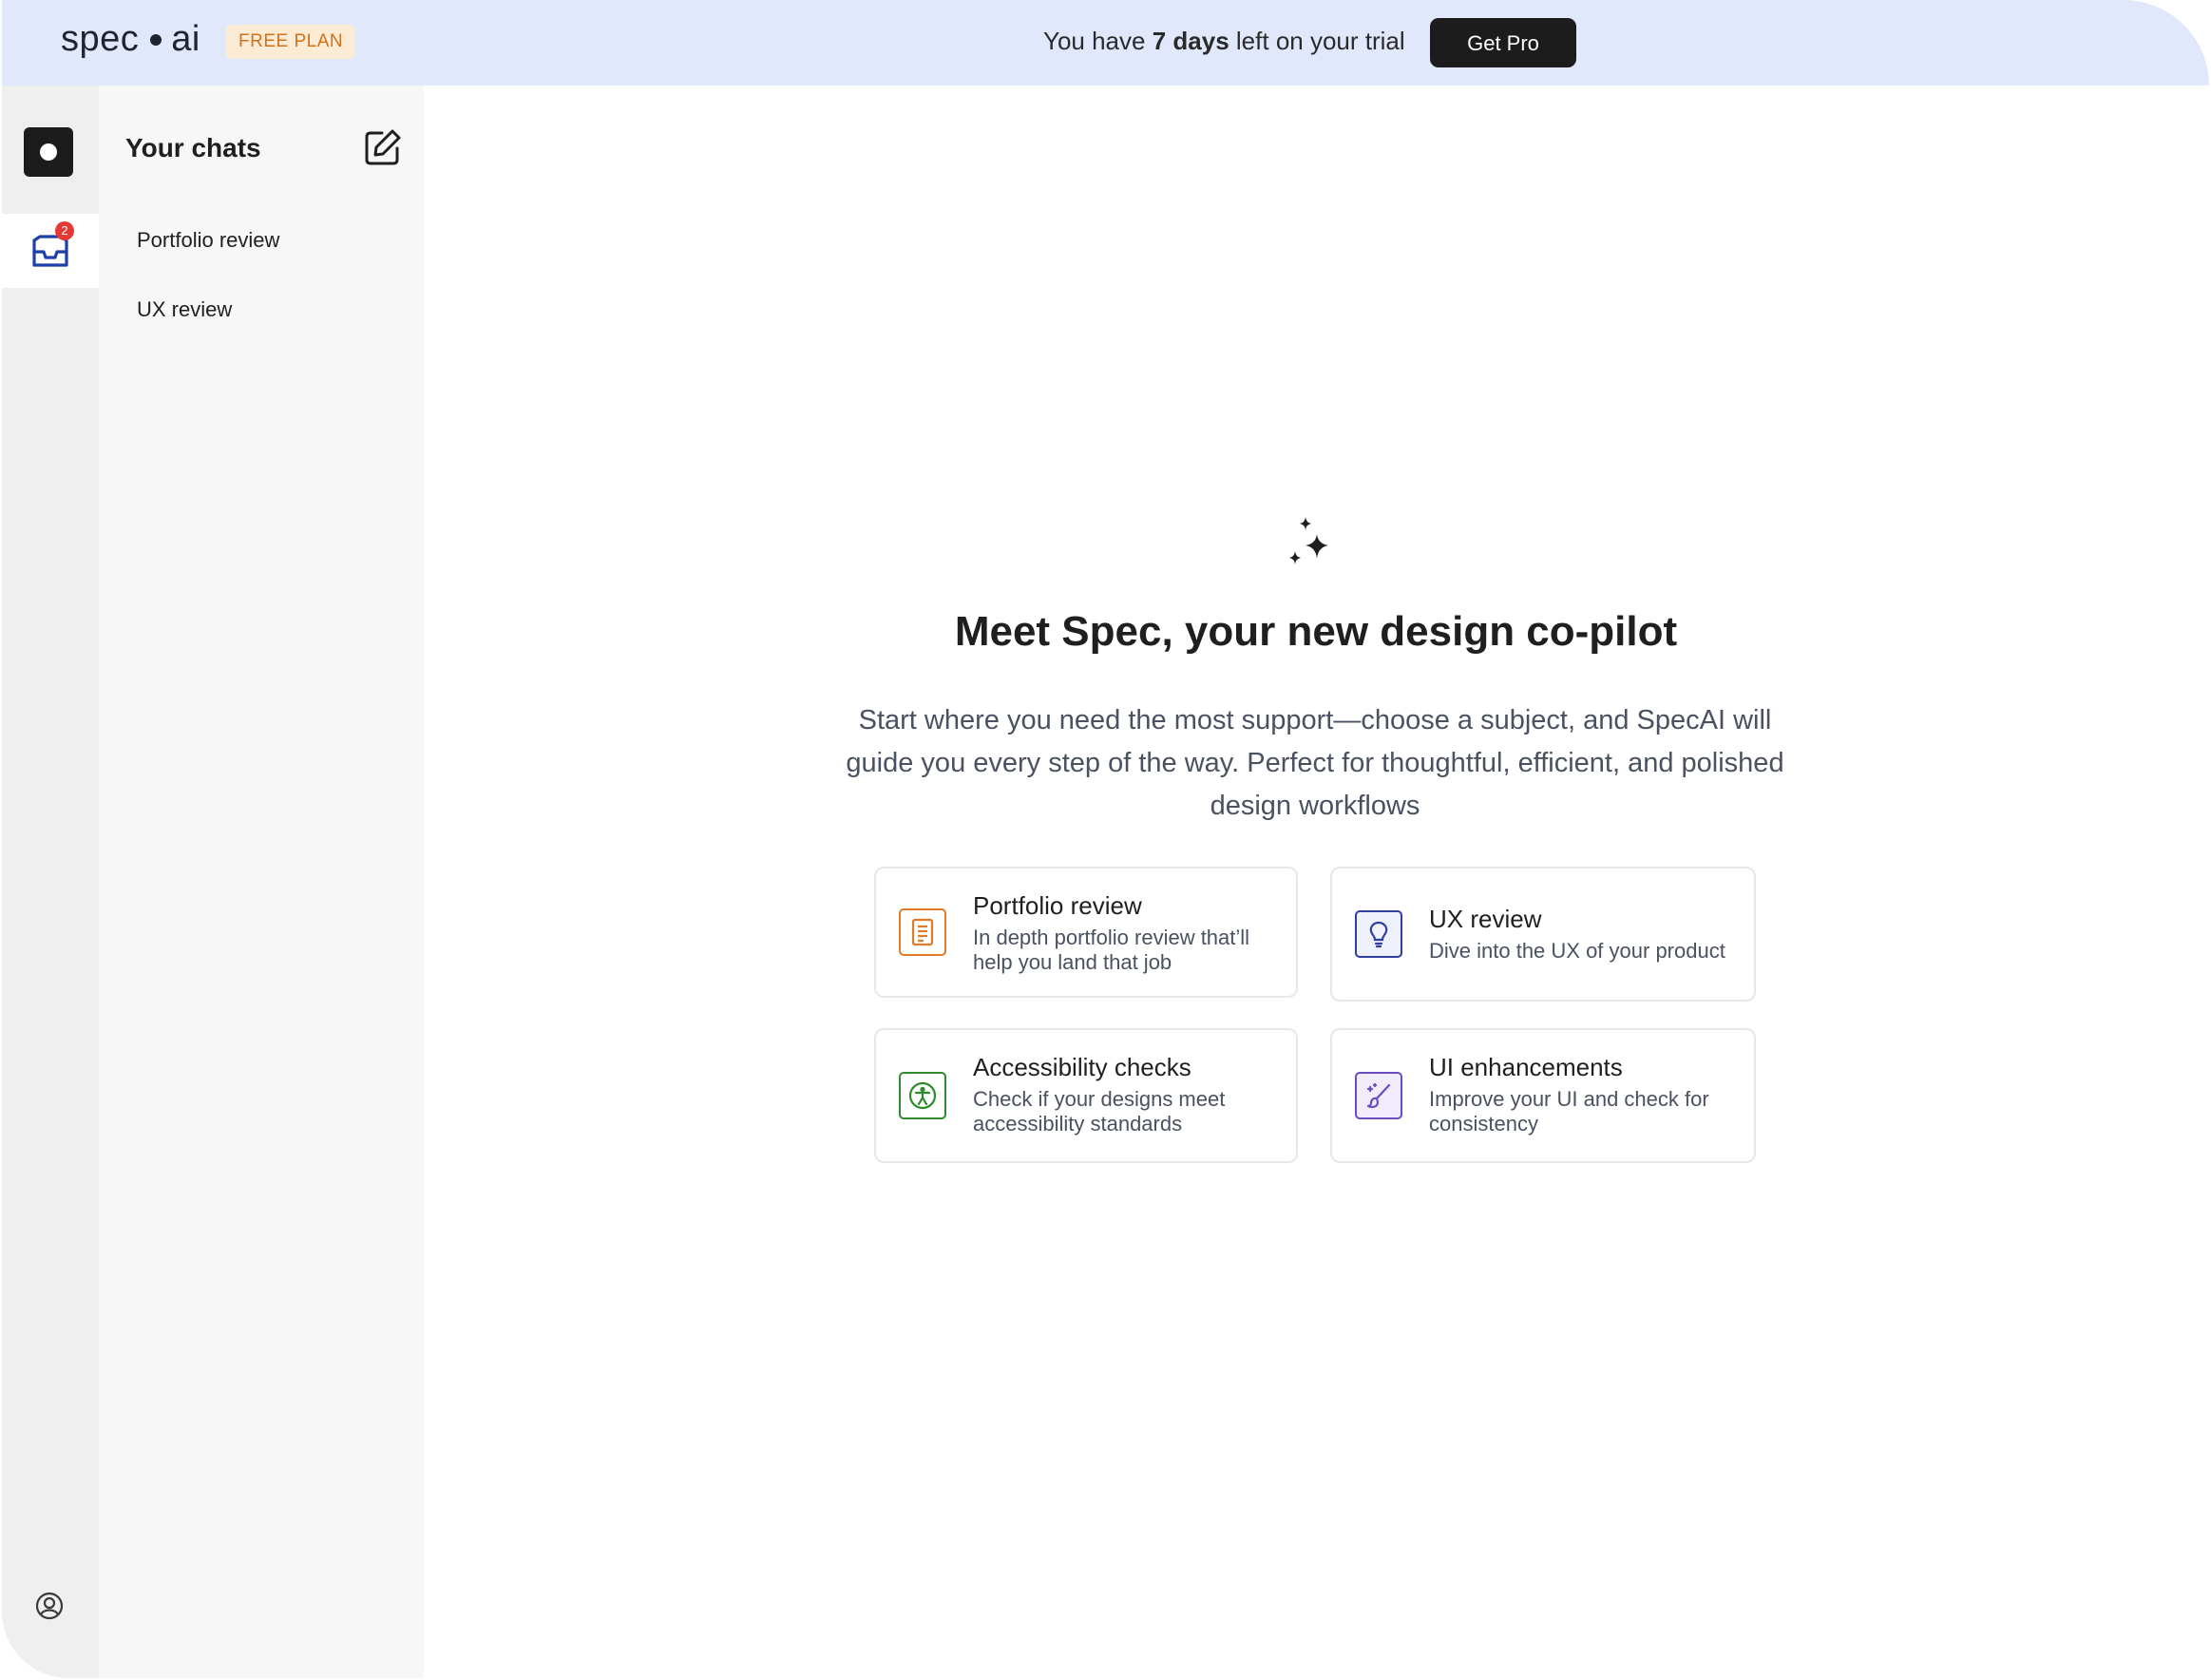  I want to click on page-headline: Meet Spec, your new design co-pilot, so click(1316, 631).